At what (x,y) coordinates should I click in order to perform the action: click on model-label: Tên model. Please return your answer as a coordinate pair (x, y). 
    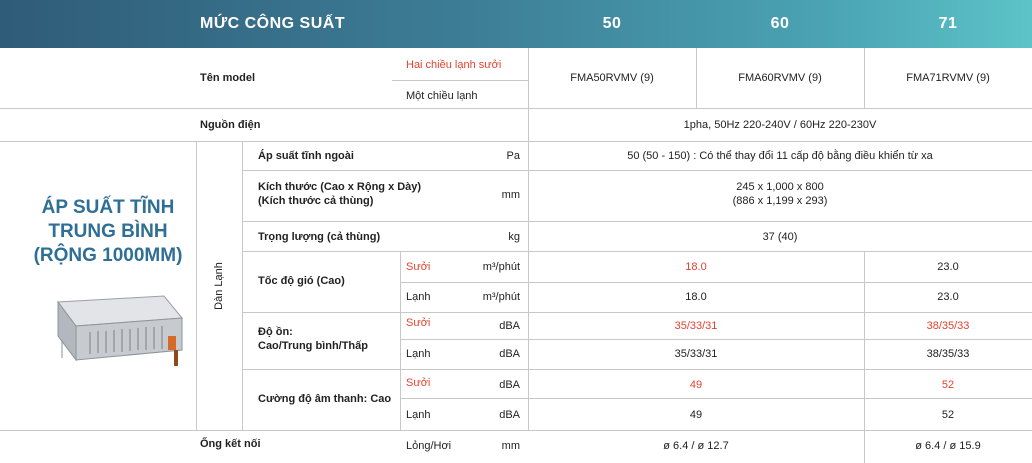
    Looking at the image, I should click on (228, 78).